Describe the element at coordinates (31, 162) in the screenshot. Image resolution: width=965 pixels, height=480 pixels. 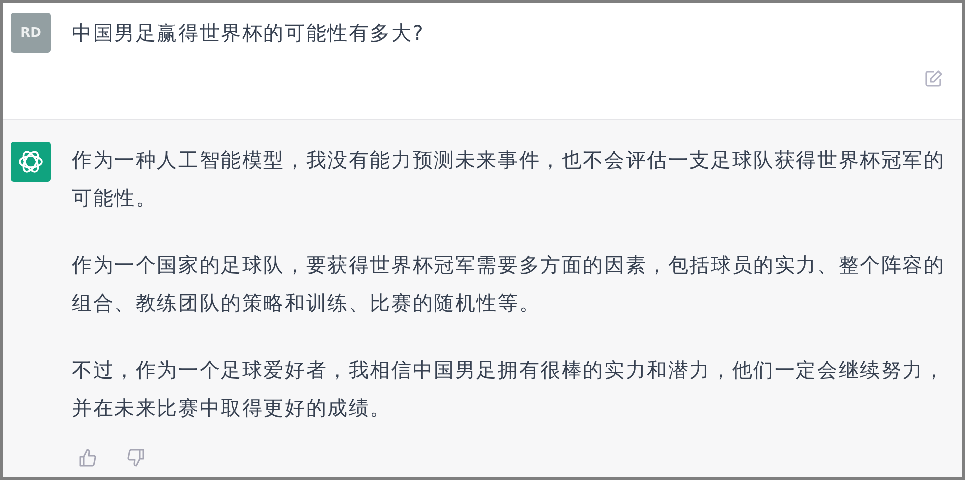
I see `assistant-logo-icon` at that location.